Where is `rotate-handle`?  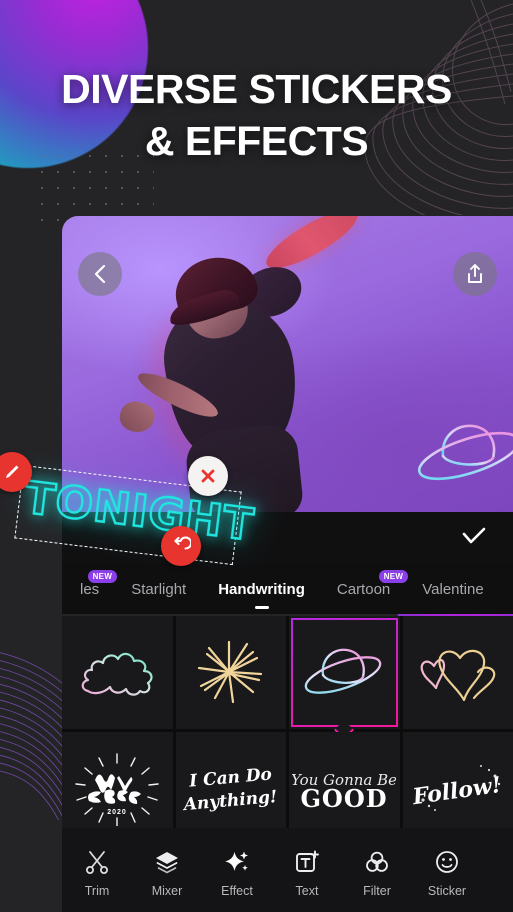 rotate-handle is located at coordinates (181, 546).